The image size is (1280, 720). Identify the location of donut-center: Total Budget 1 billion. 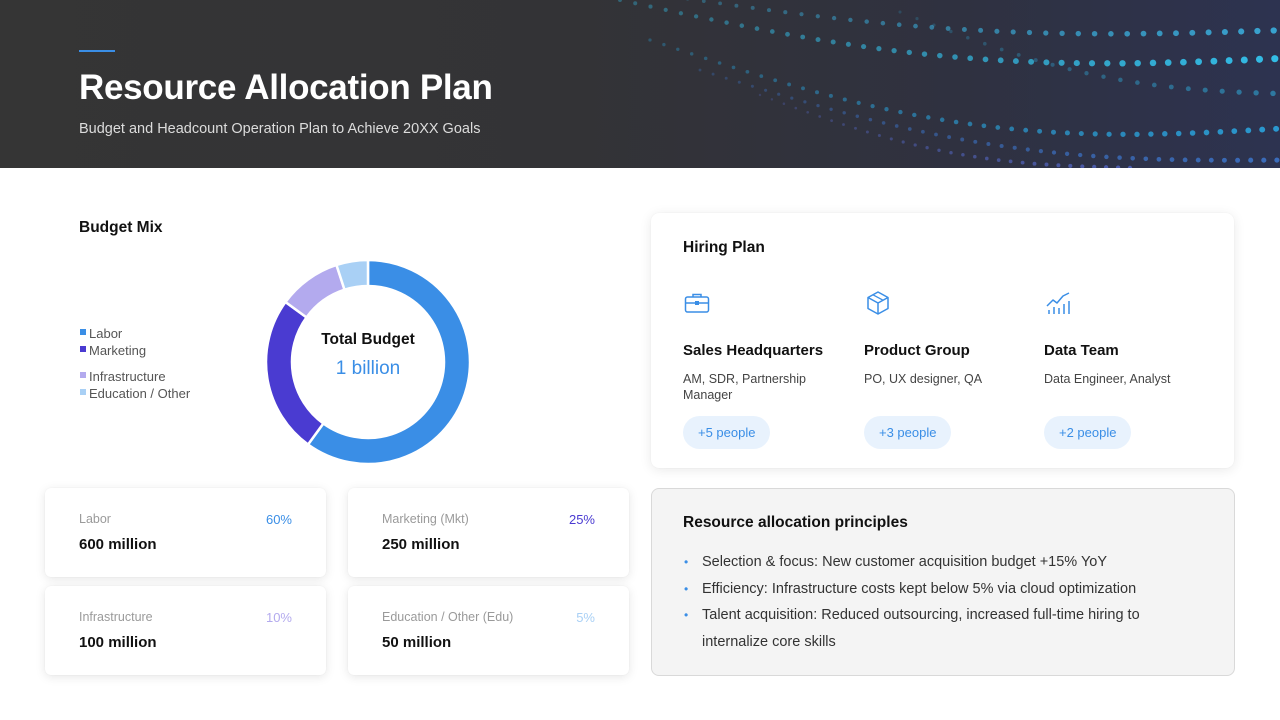
(368, 362).